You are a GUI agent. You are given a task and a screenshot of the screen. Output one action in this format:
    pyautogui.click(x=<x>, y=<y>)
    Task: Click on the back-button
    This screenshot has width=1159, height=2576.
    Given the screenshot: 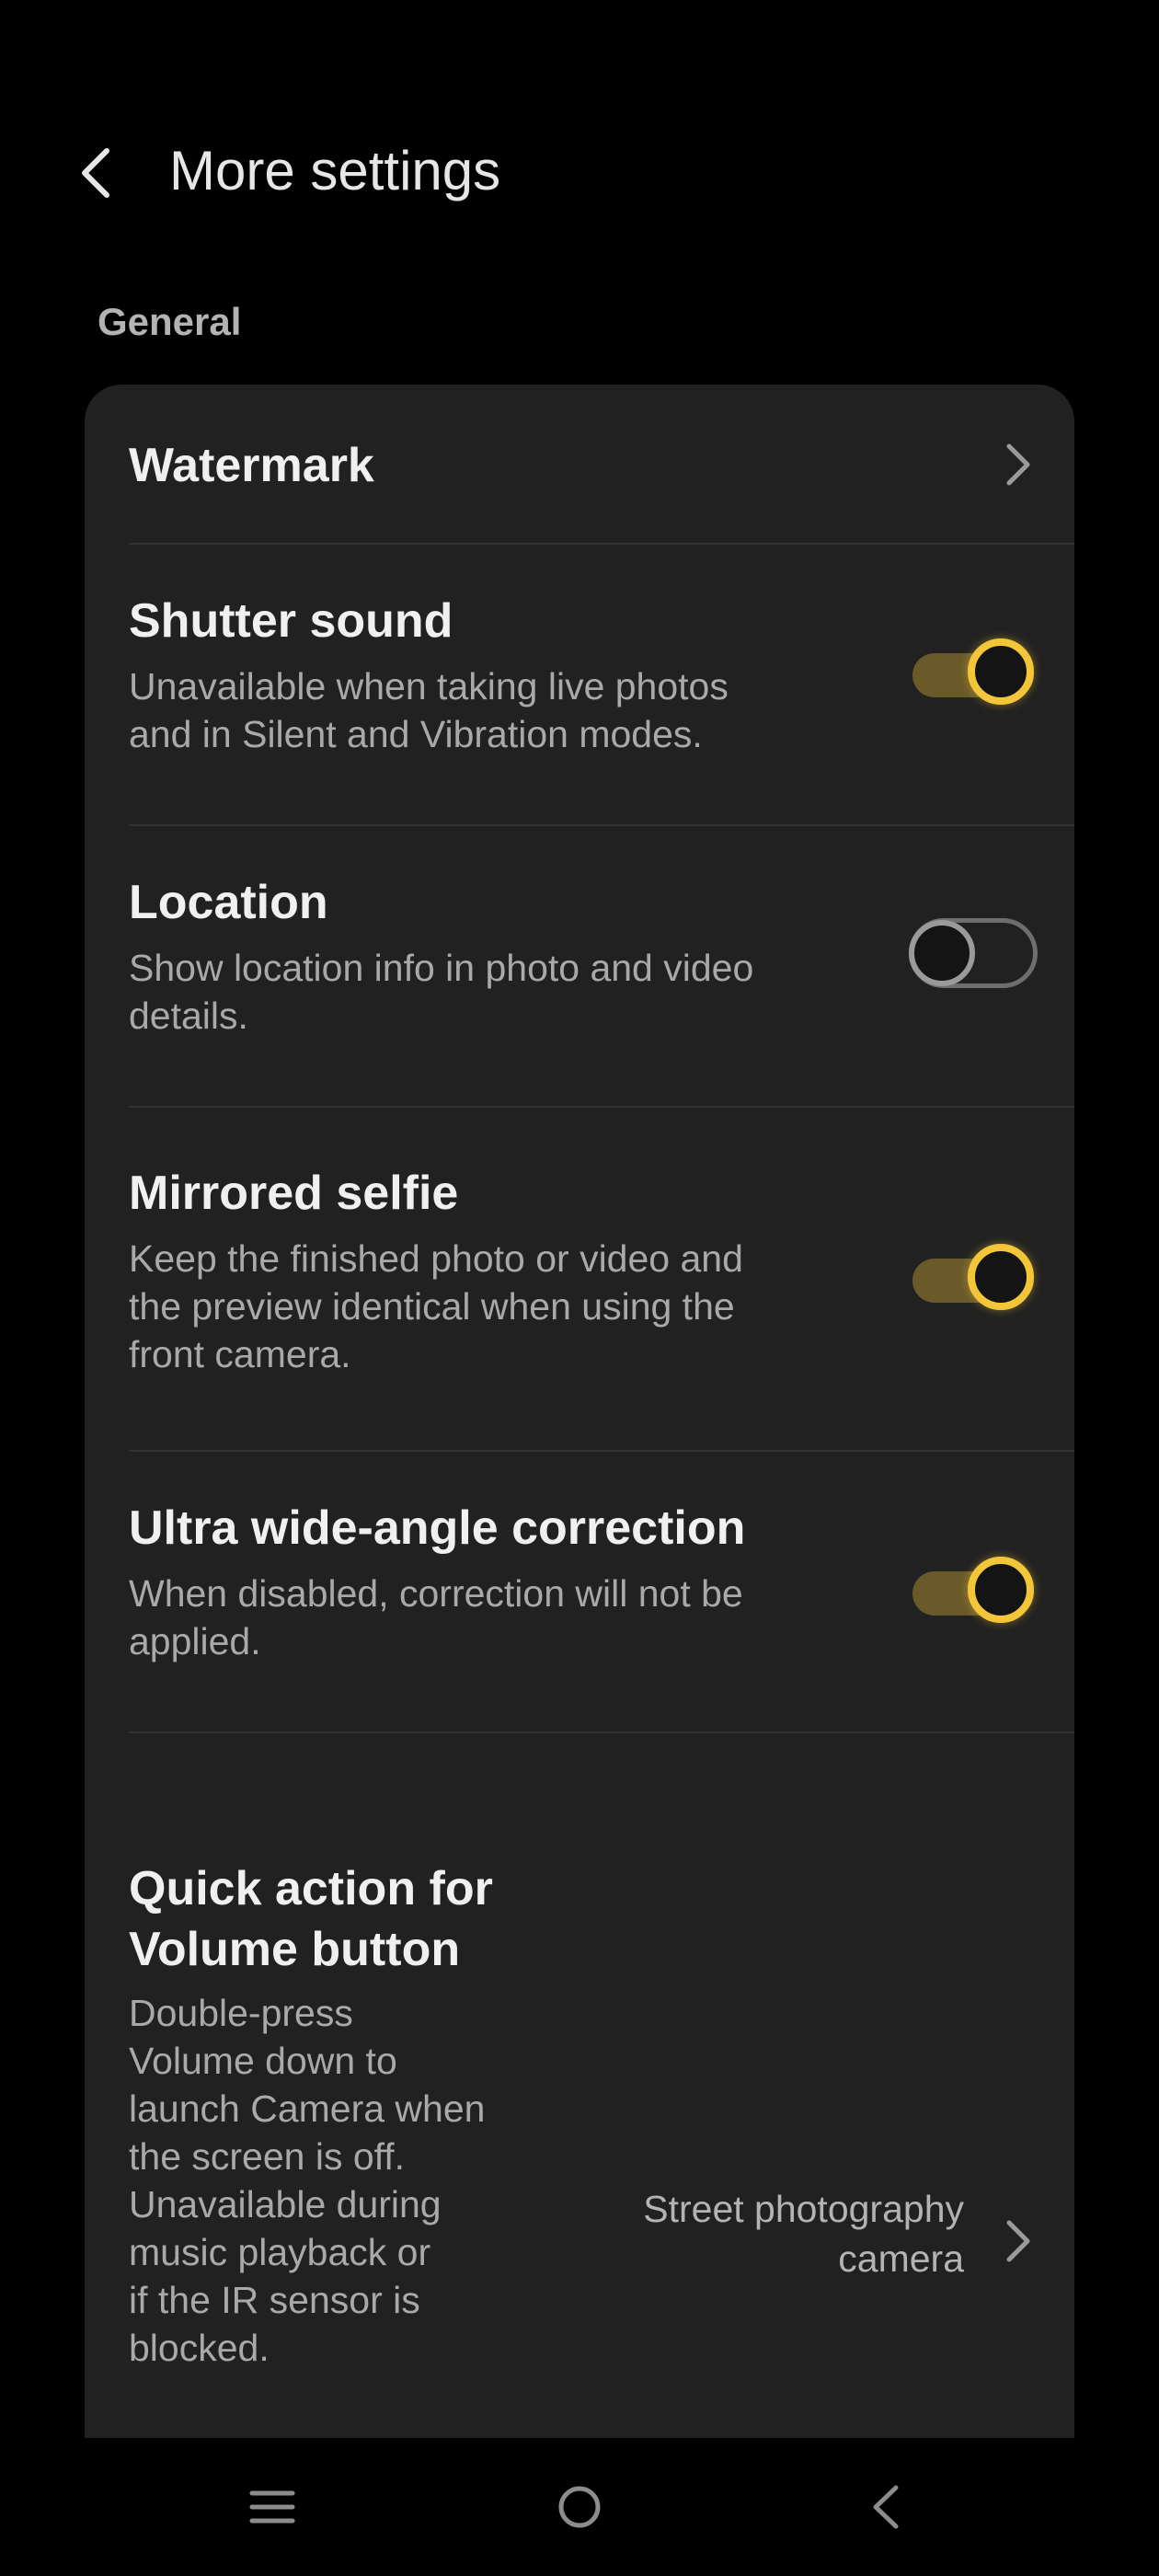 What is the action you would take?
    pyautogui.click(x=96, y=173)
    